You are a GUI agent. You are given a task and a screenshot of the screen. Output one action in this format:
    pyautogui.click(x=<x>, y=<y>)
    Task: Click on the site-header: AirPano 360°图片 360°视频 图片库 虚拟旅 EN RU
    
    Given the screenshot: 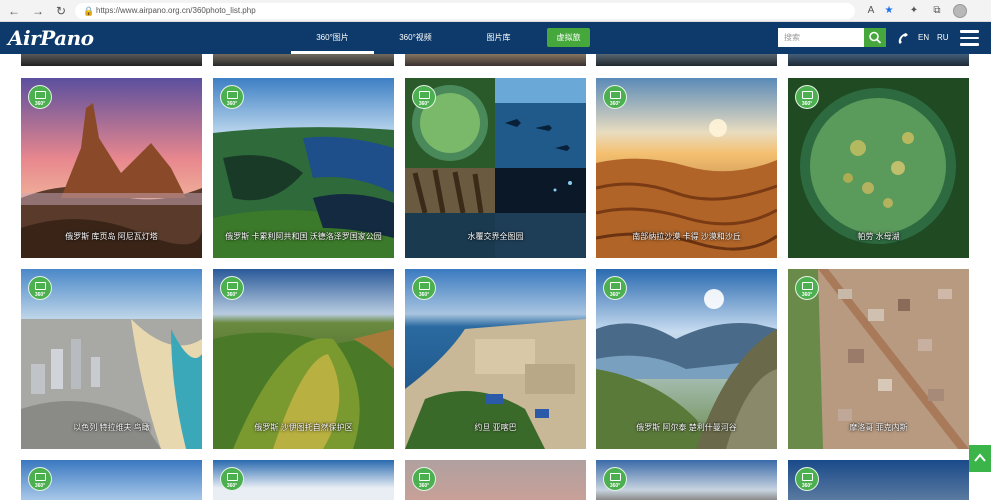 What is the action you would take?
    pyautogui.click(x=495, y=38)
    